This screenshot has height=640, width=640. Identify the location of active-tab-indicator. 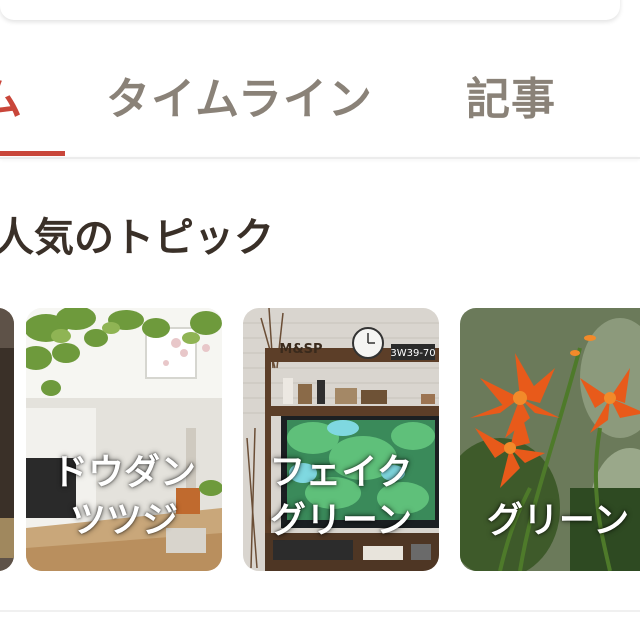
(32, 153).